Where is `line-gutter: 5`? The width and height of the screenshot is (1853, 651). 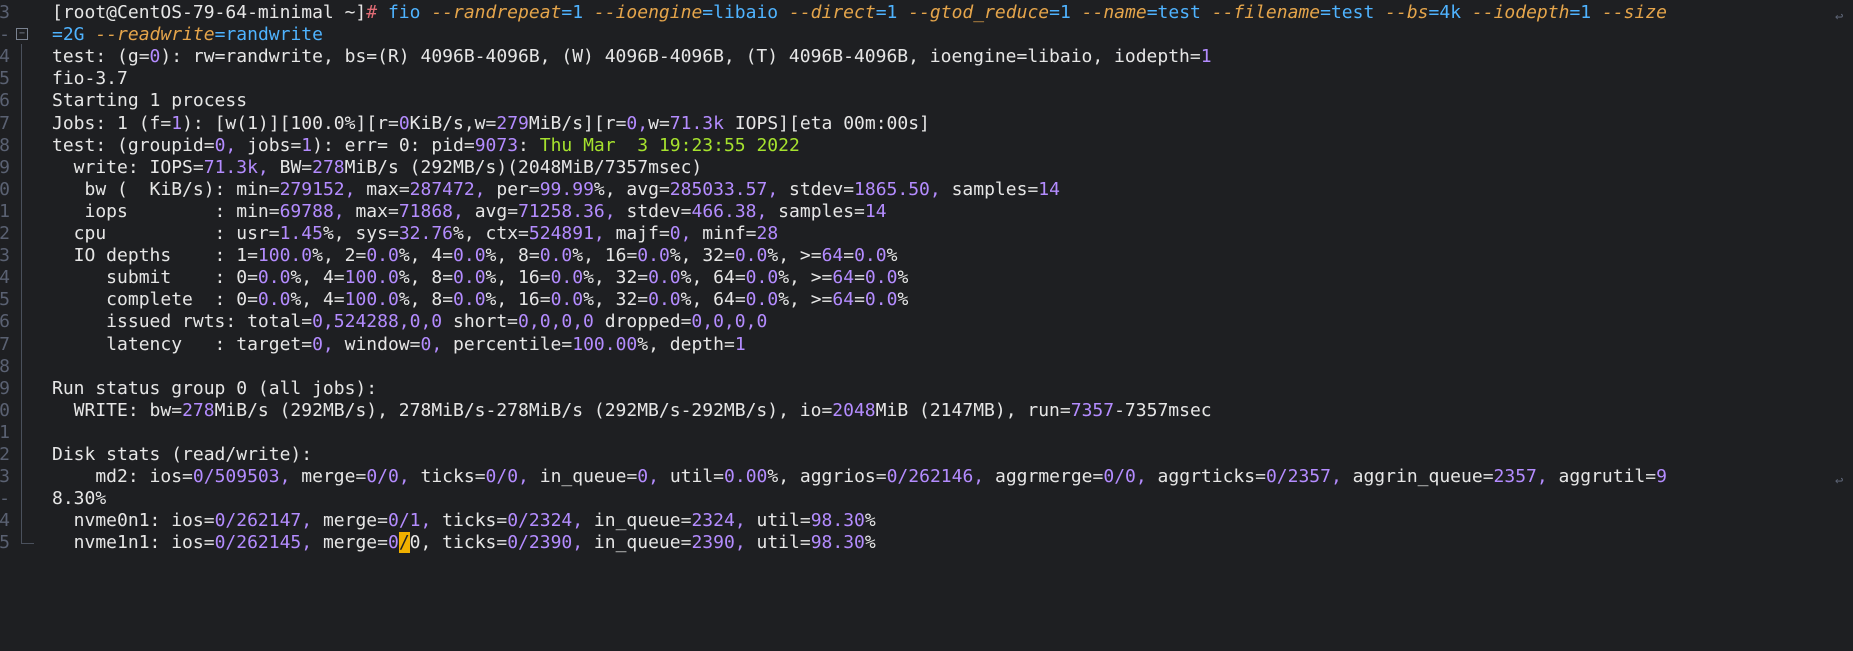 line-gutter: 5 is located at coordinates (26, 543).